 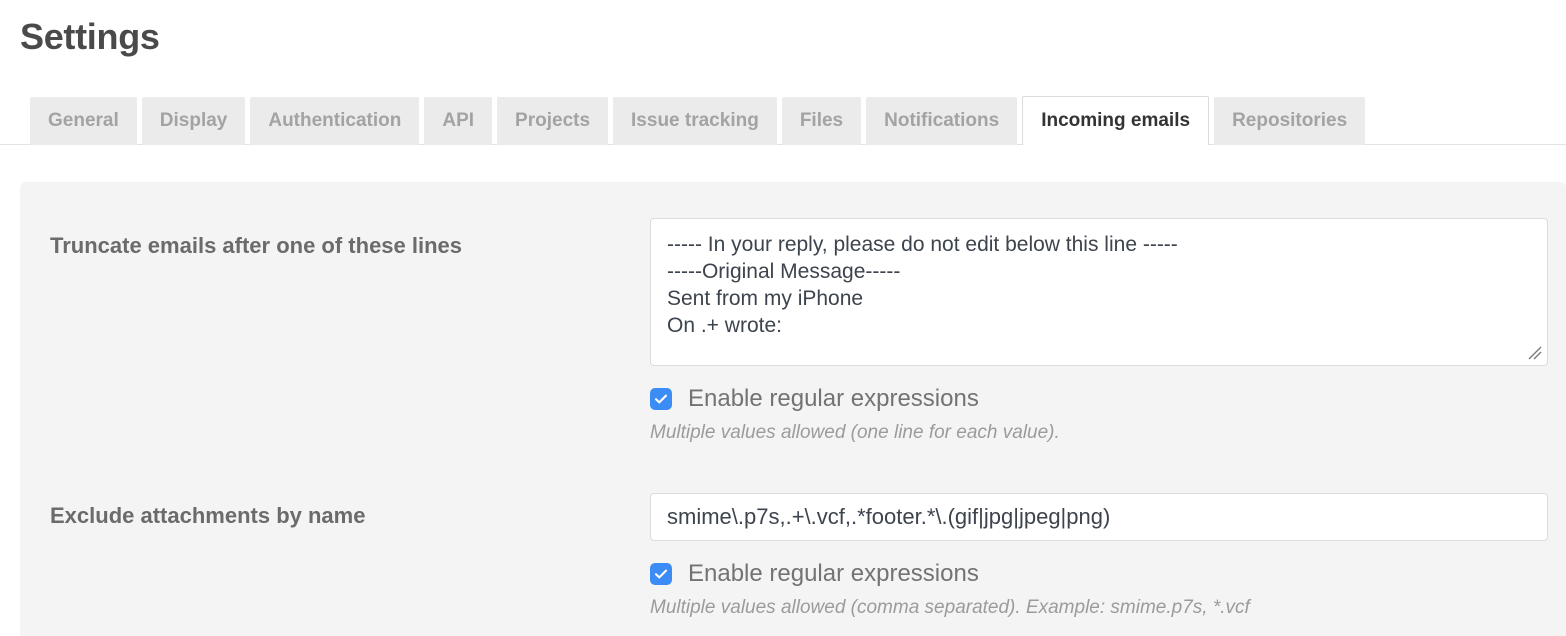 What do you see at coordinates (1099, 574) in the screenshot?
I see `exclude-regex-checkbox-row: Enable regular expressions` at bounding box center [1099, 574].